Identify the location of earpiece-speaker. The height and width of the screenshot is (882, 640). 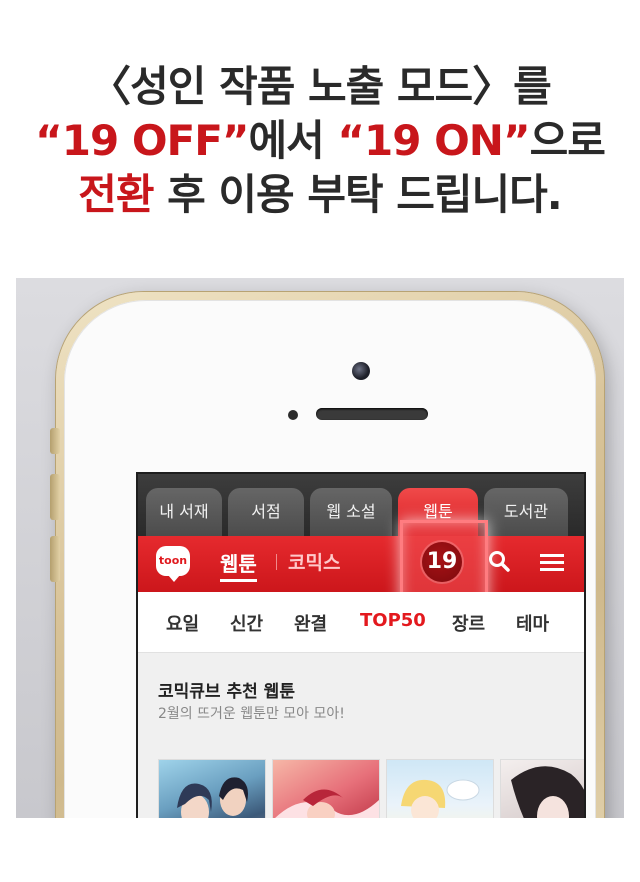
(372, 414).